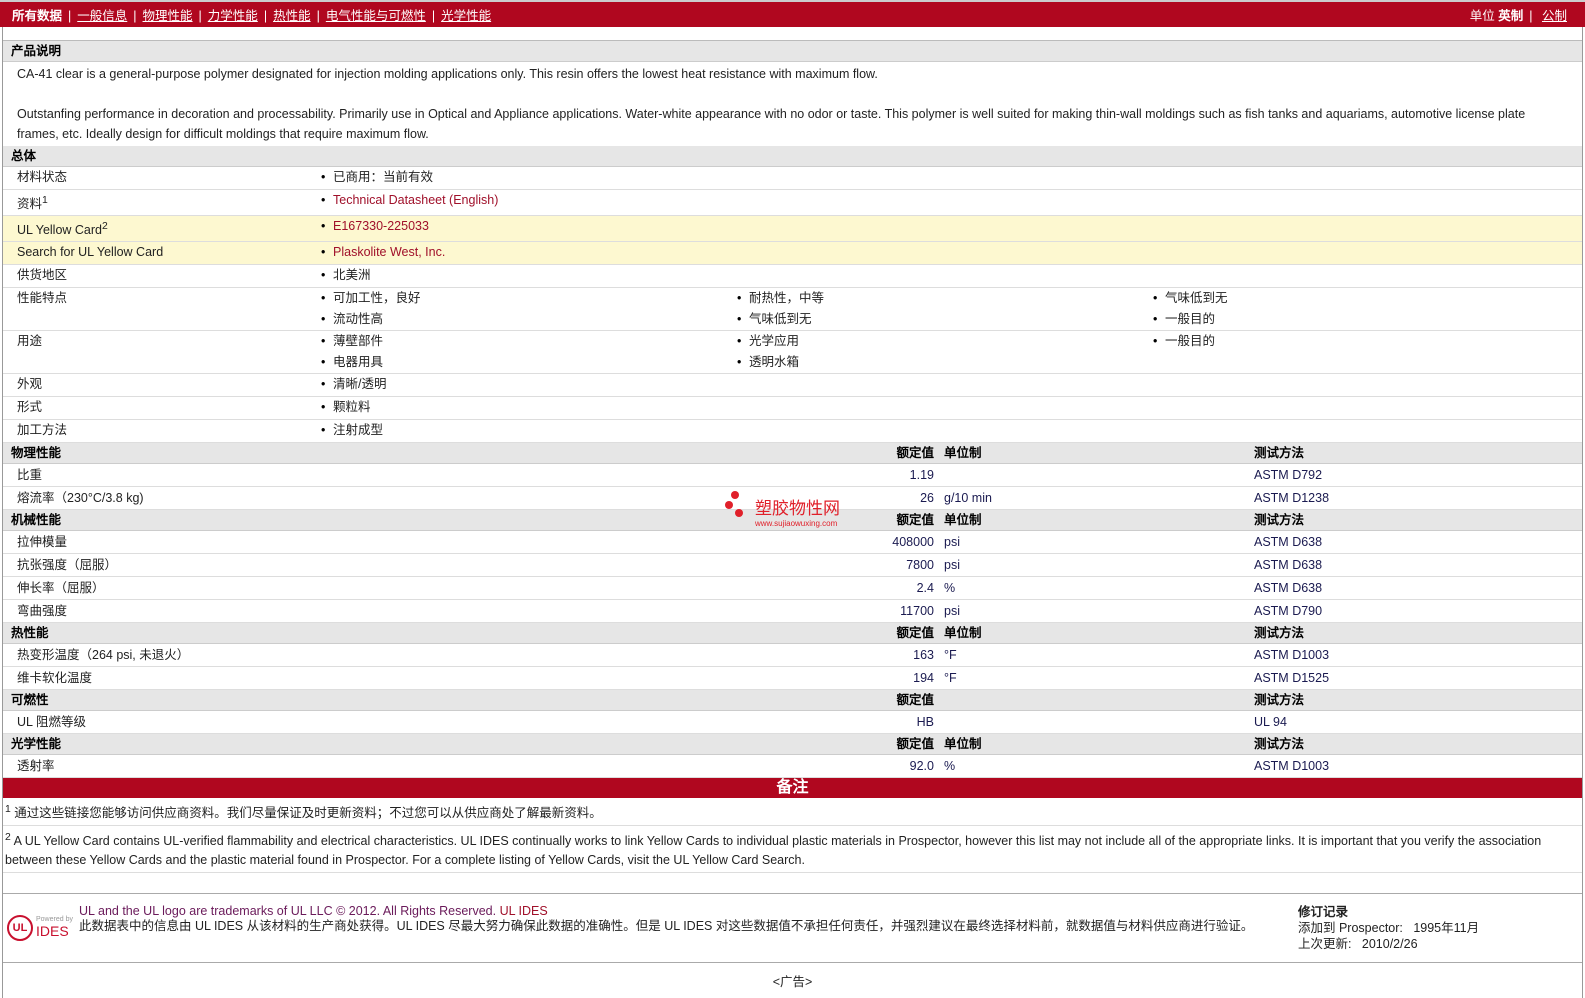  Describe the element at coordinates (949, 385) in the screenshot. I see `row-values: 清晰/透明` at that location.